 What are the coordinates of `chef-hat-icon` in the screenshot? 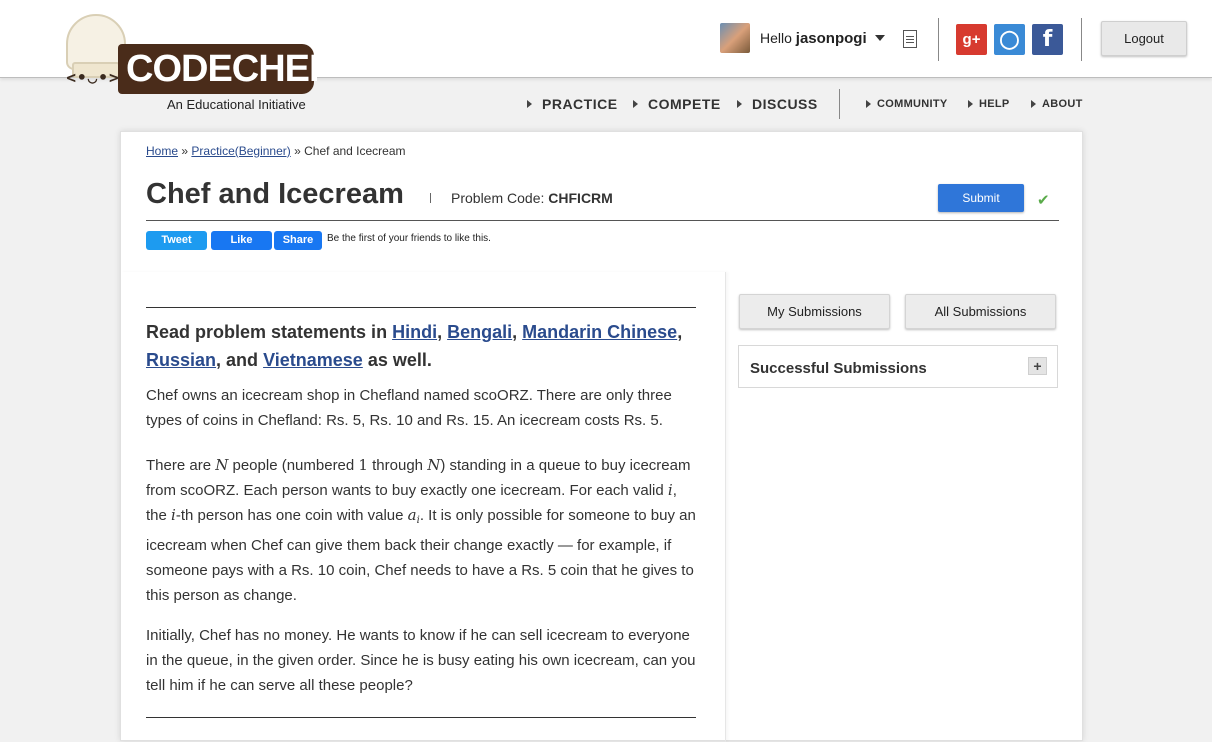 It's located at (96, 46).